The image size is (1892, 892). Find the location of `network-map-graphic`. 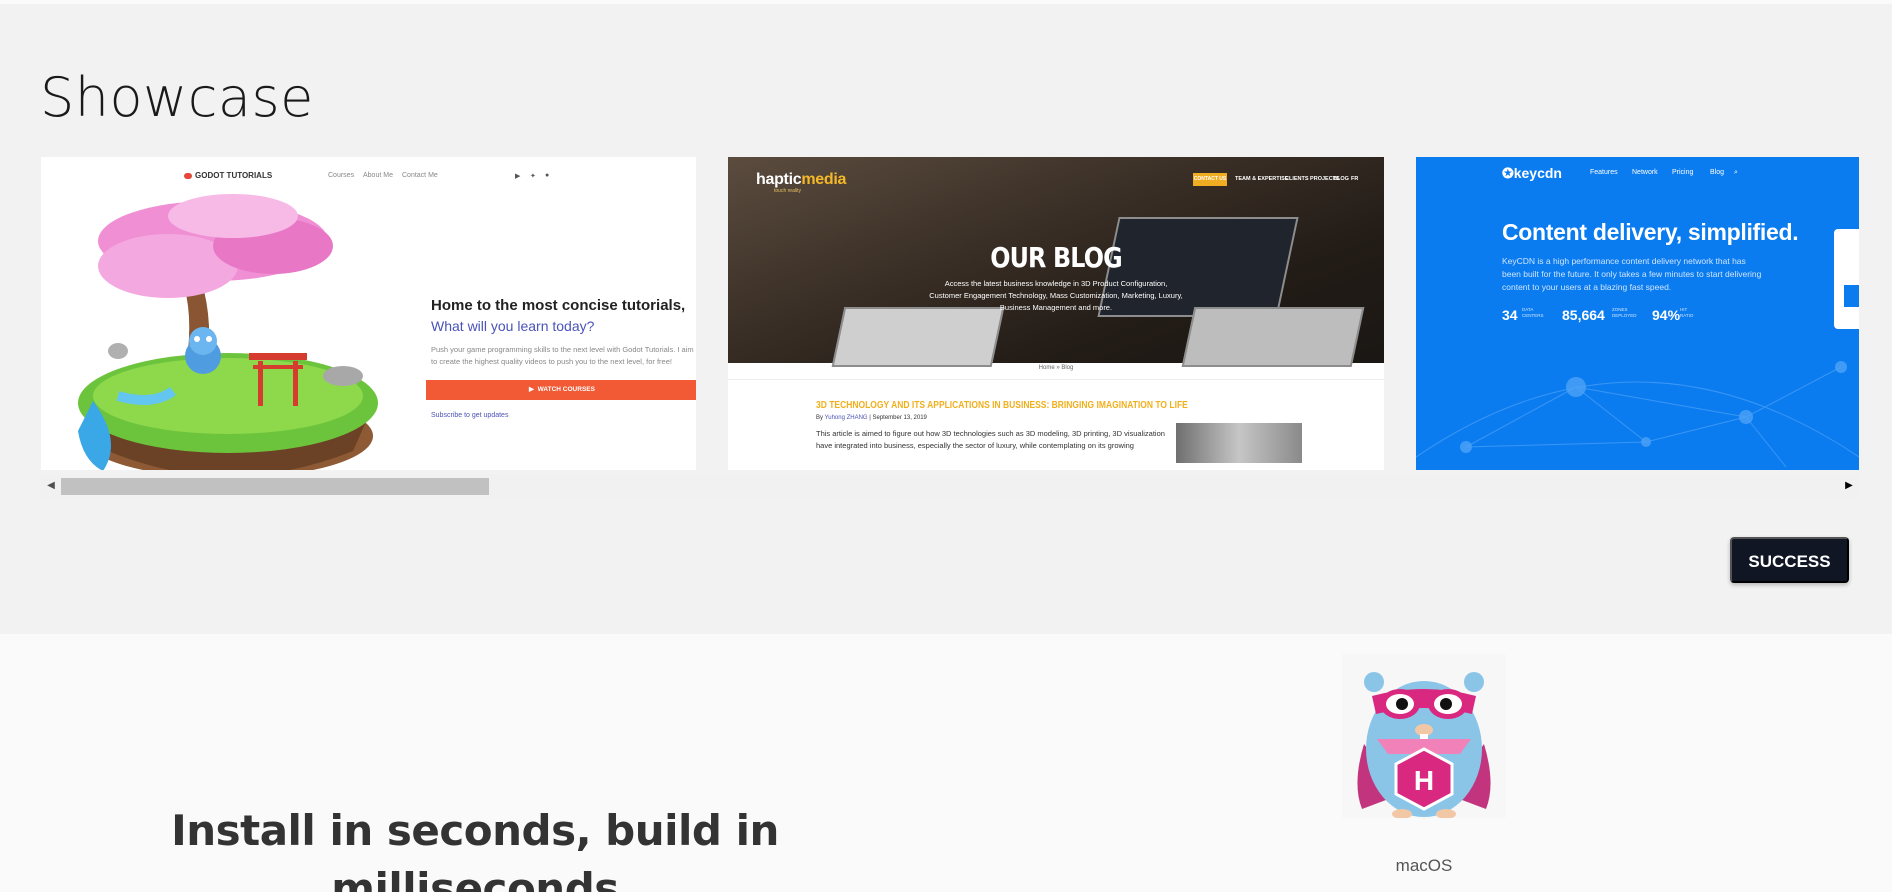

network-map-graphic is located at coordinates (1637, 414).